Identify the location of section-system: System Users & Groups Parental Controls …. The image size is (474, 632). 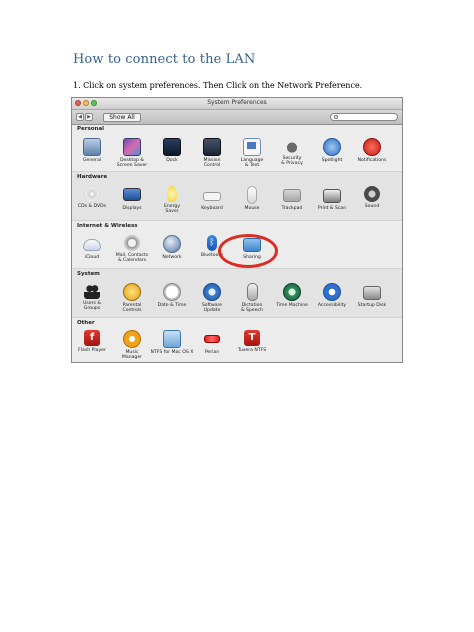
(237, 293).